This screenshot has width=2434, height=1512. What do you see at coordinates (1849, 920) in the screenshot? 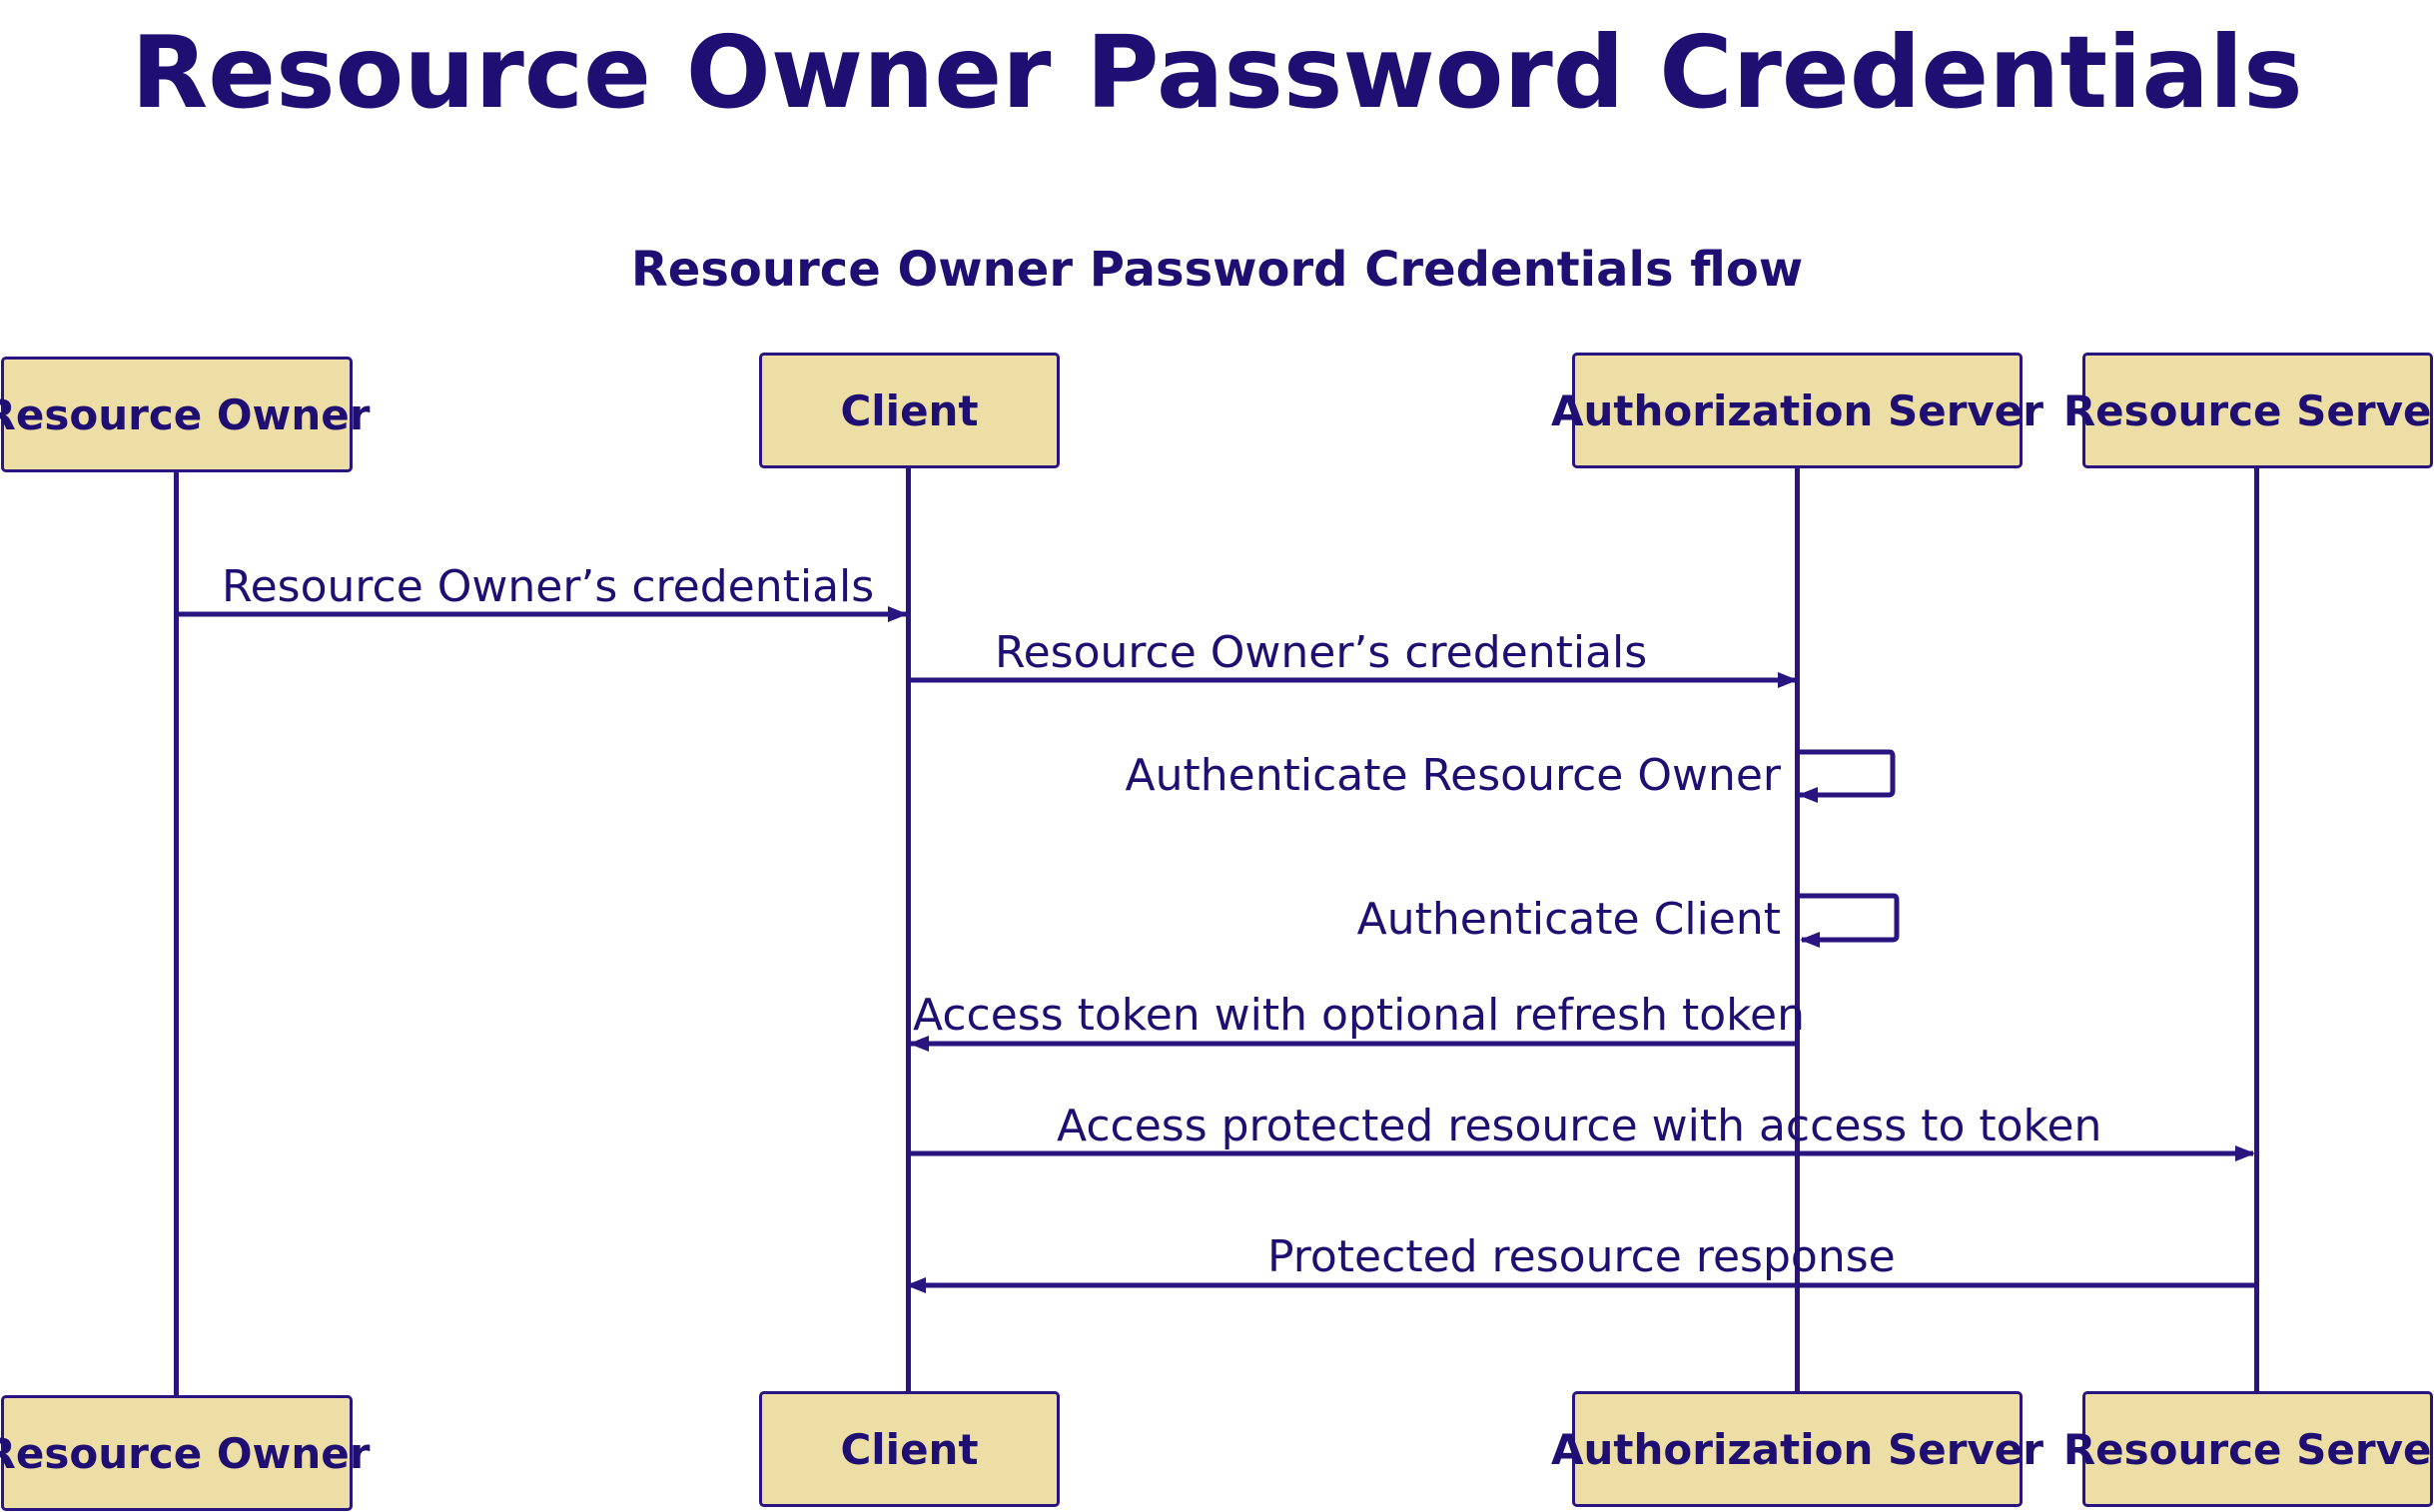
I see `arrow-authenticate-client` at bounding box center [1849, 920].